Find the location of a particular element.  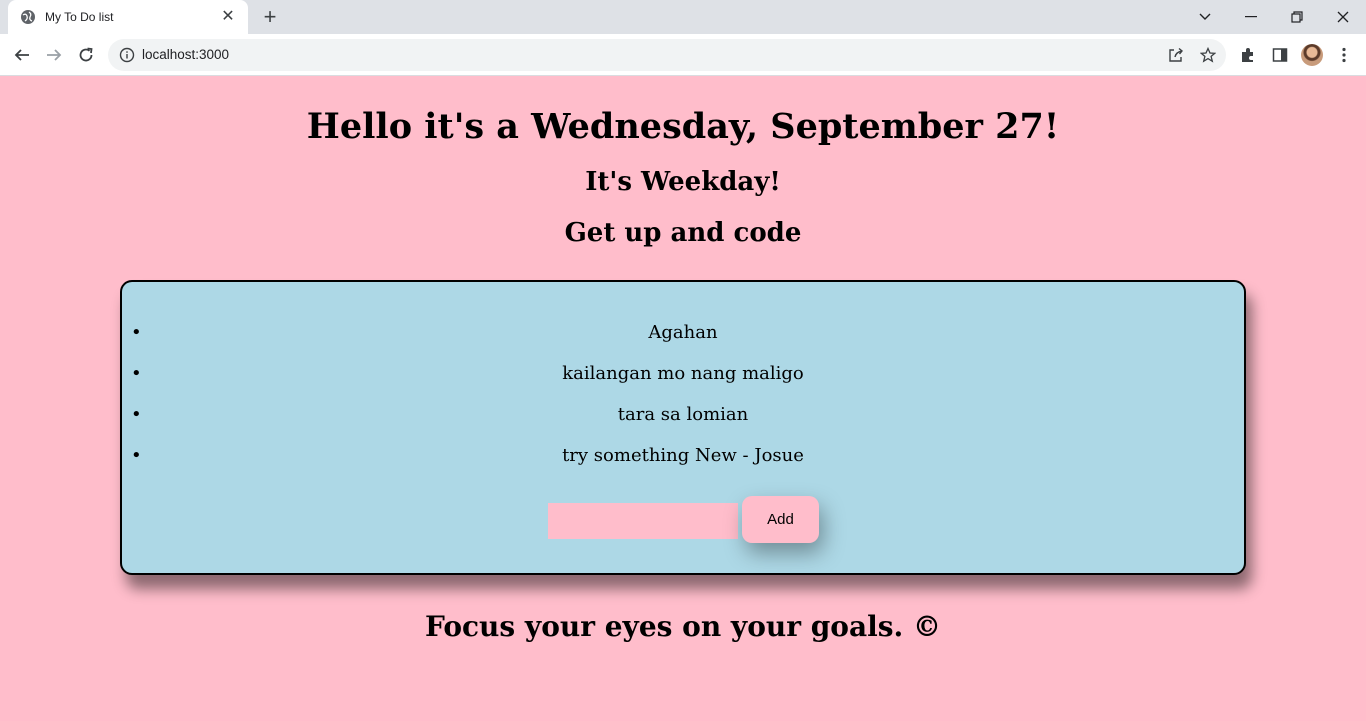

minimize-icon is located at coordinates (1251, 17).